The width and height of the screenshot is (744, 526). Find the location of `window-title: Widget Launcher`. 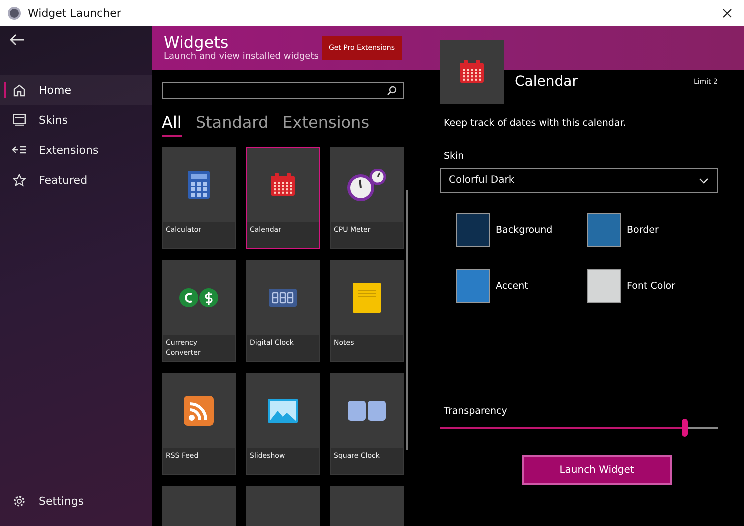

window-title: Widget Launcher is located at coordinates (75, 13).